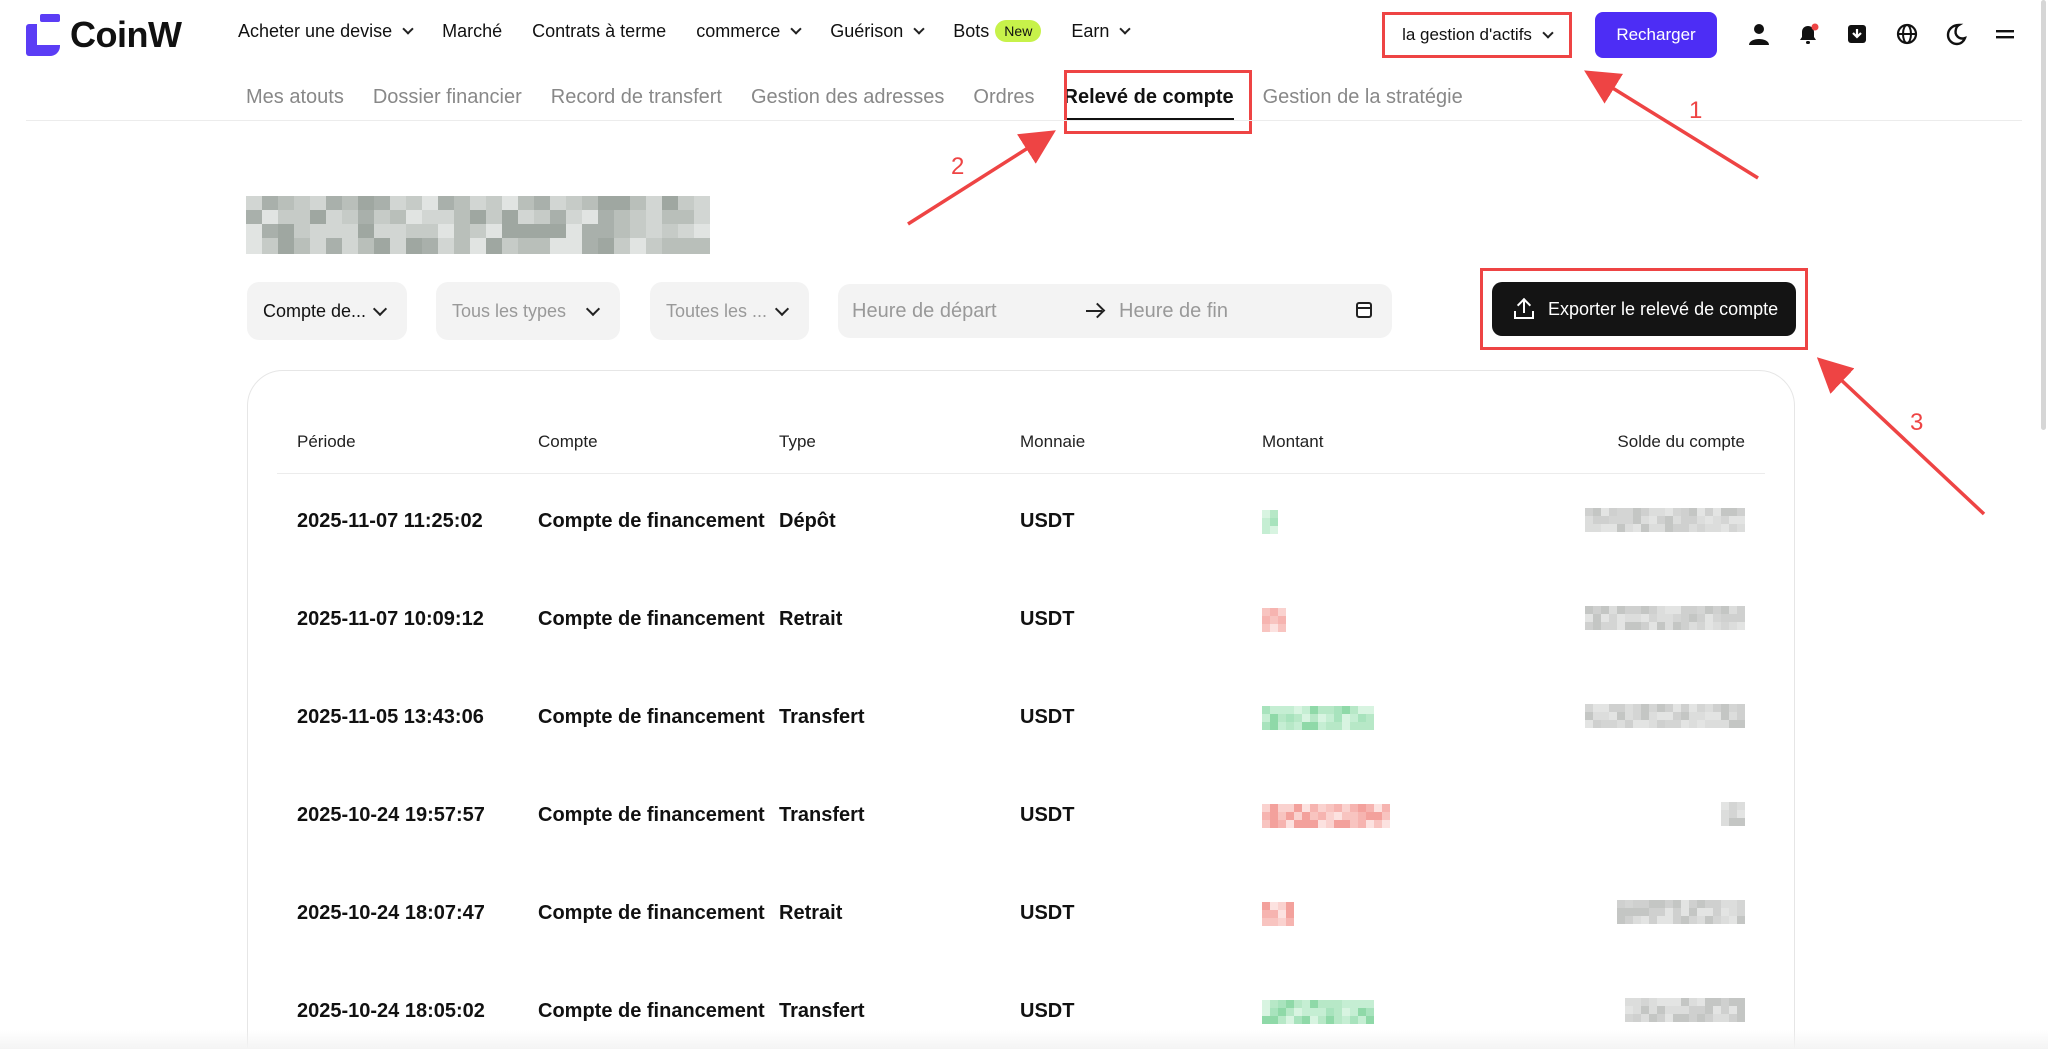  Describe the element at coordinates (447, 97) in the screenshot. I see `subtab-1: Dossier financier` at that location.